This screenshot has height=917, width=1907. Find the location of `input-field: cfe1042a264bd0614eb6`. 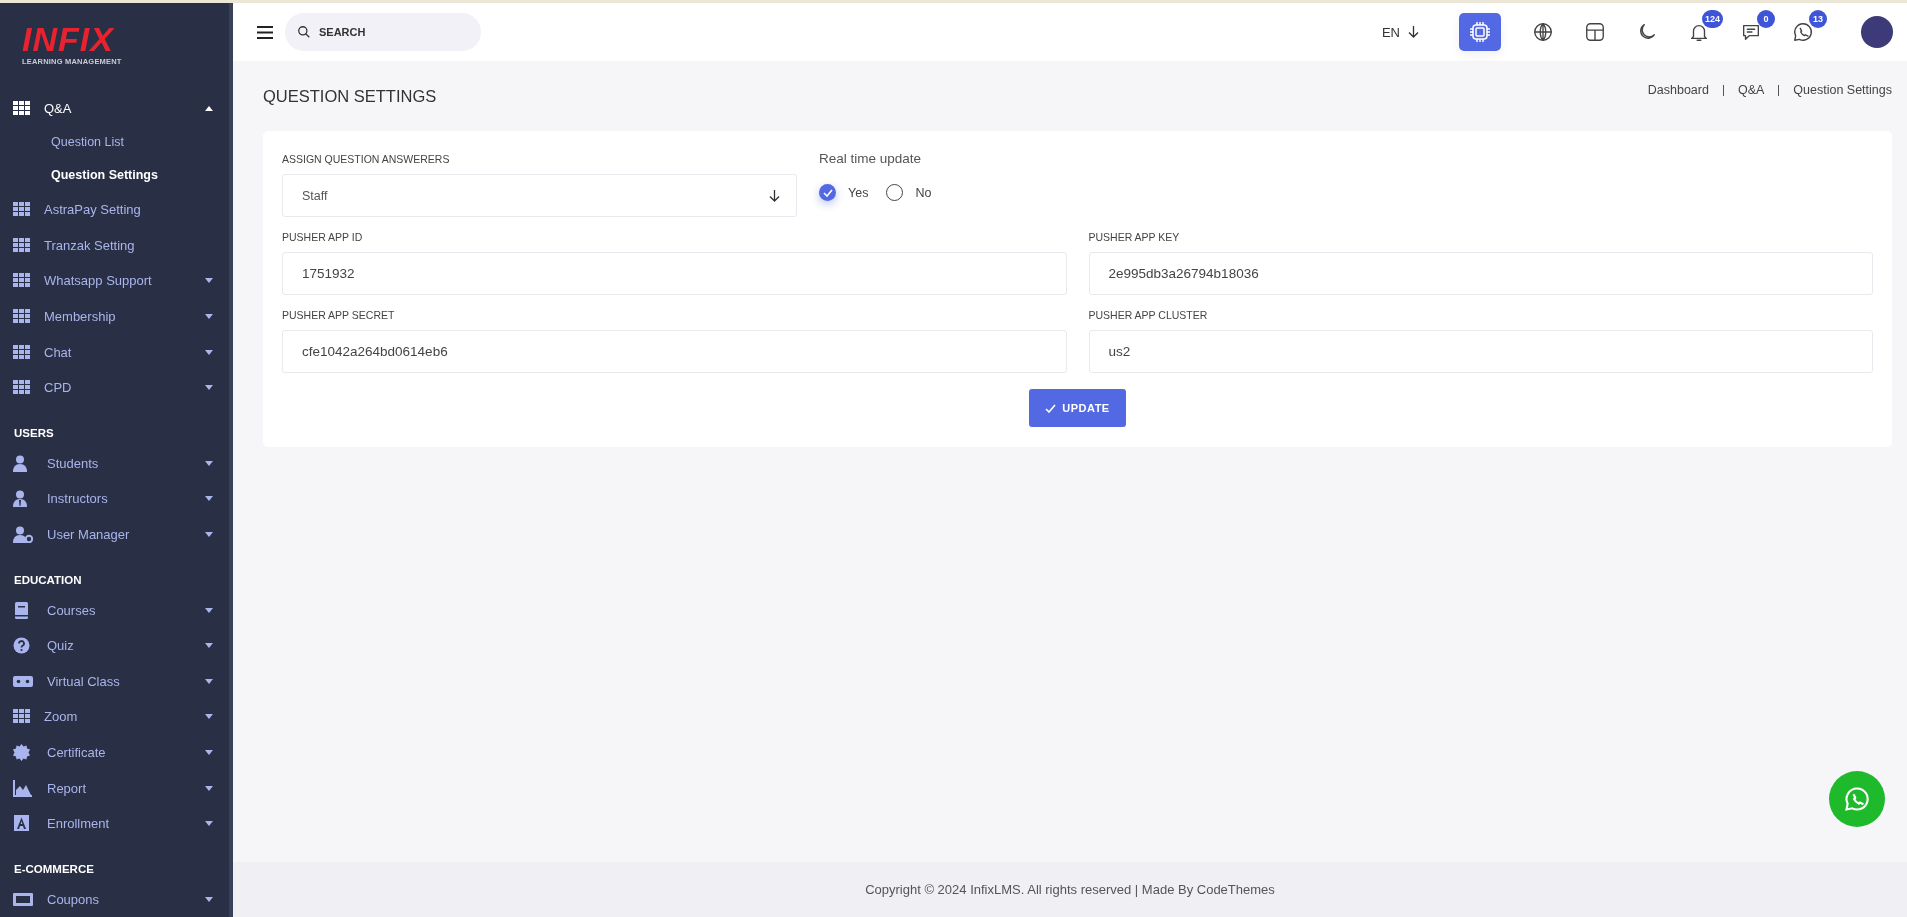

input-field: cfe1042a264bd0614eb6 is located at coordinates (674, 351).